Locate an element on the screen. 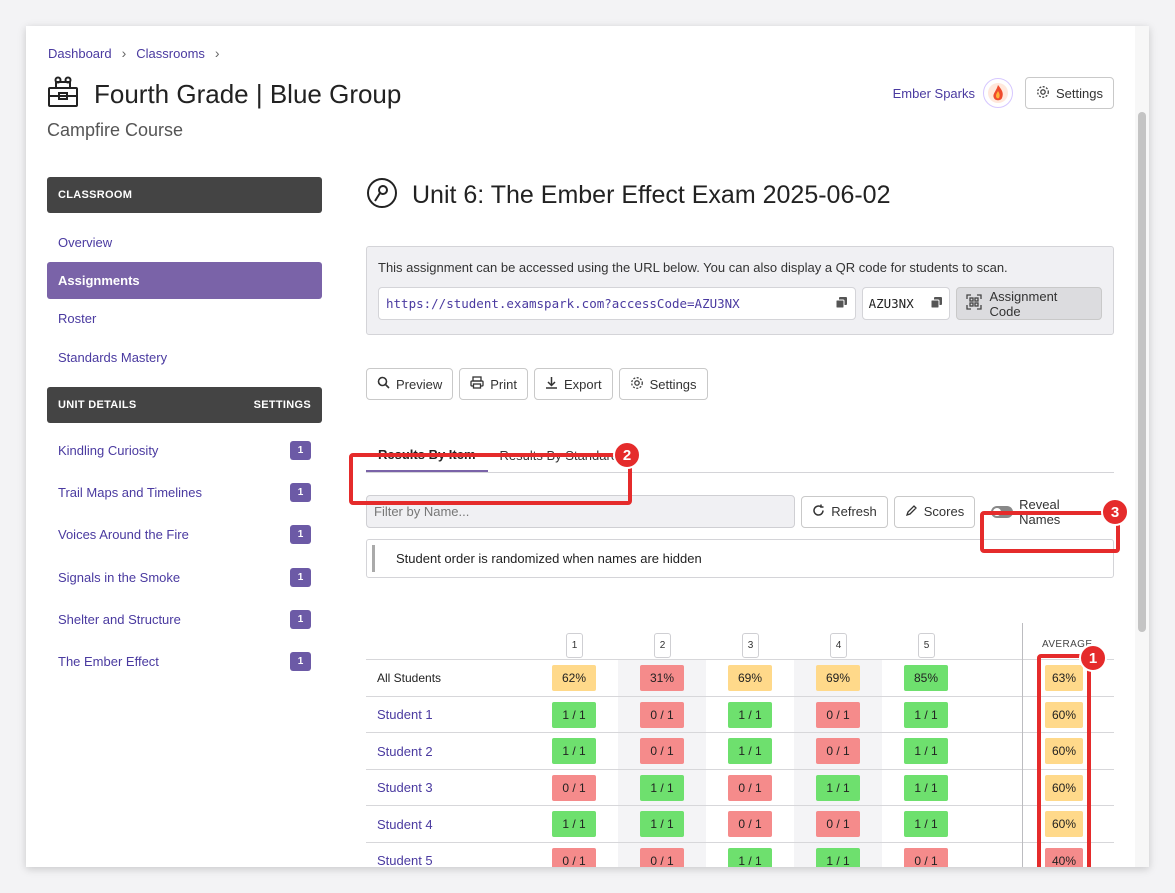 The image size is (1175, 893). score-cell: 85% is located at coordinates (926, 678).